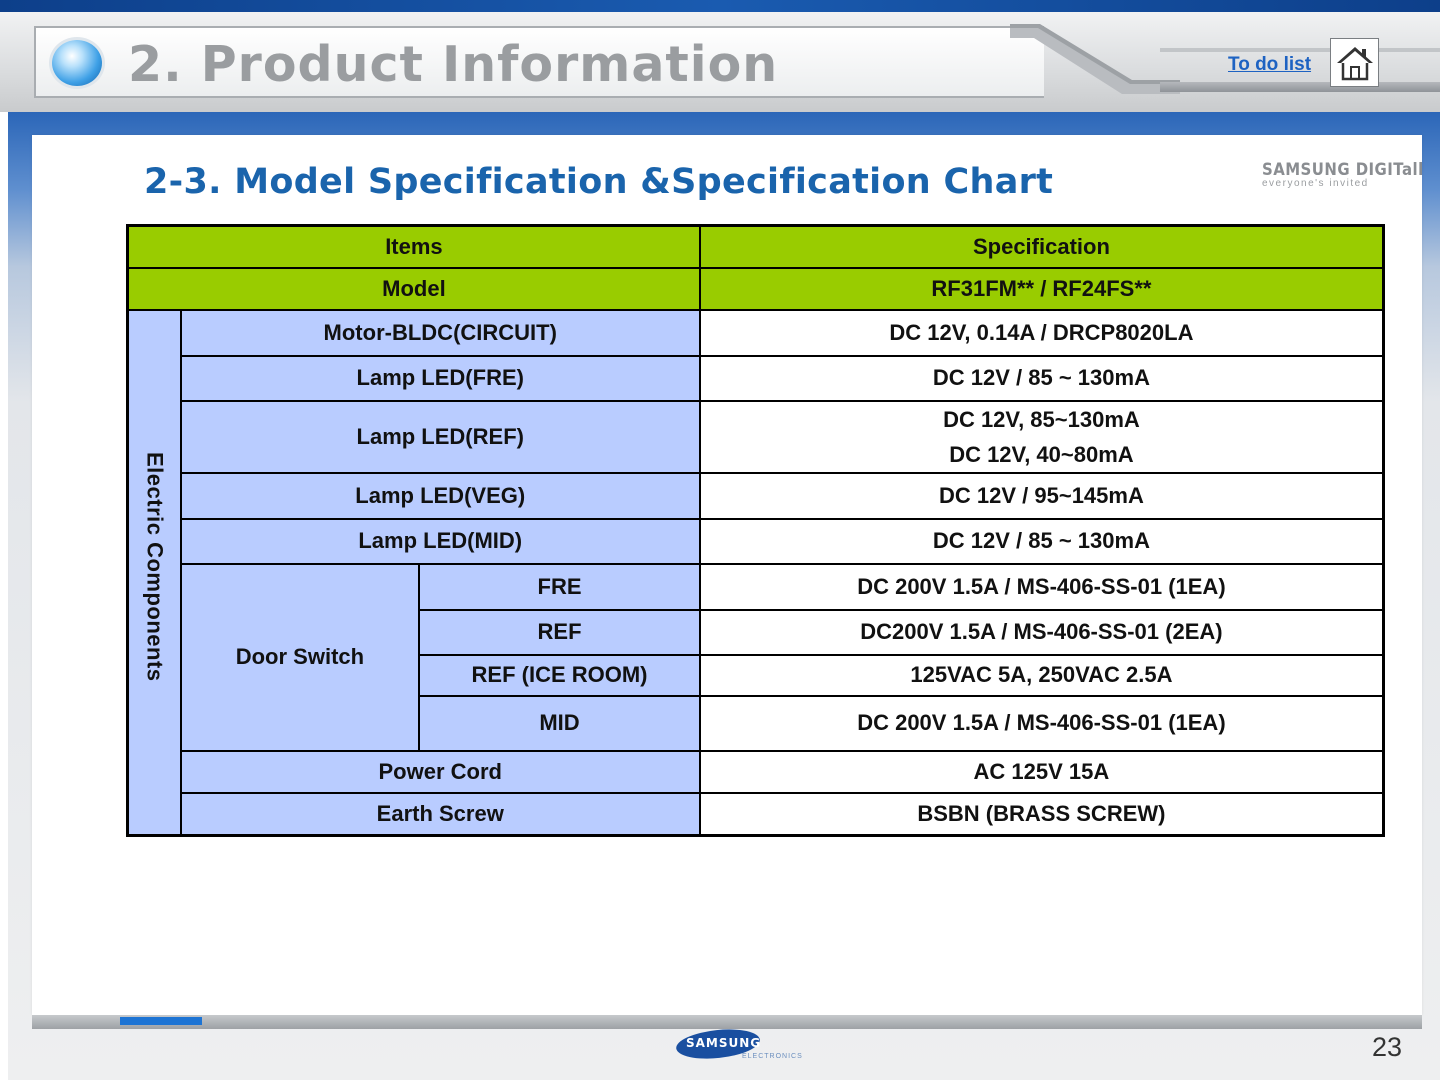  What do you see at coordinates (1041, 332) in the screenshot?
I see `value-cell: DC 12V, 0.14A / DRCP8020LA` at bounding box center [1041, 332].